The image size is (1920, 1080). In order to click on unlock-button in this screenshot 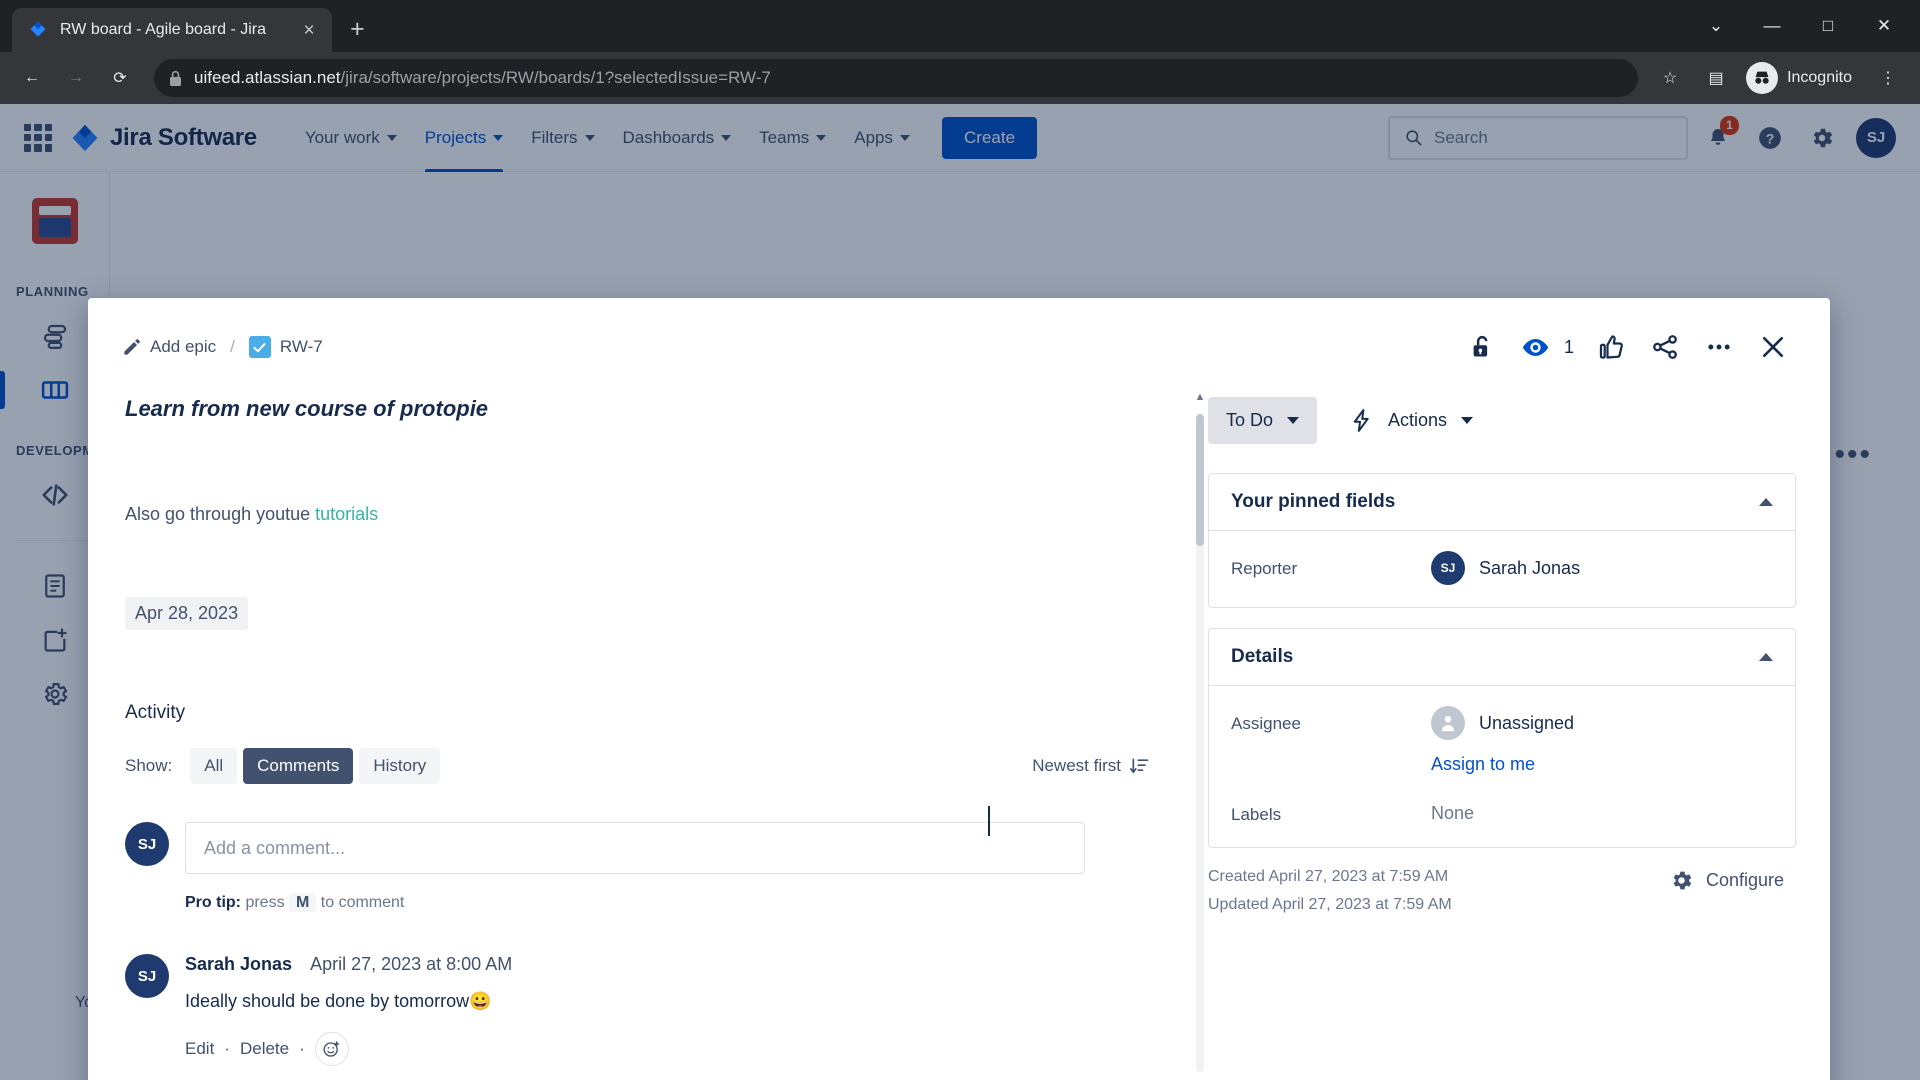, I will do `click(1482, 347)`.